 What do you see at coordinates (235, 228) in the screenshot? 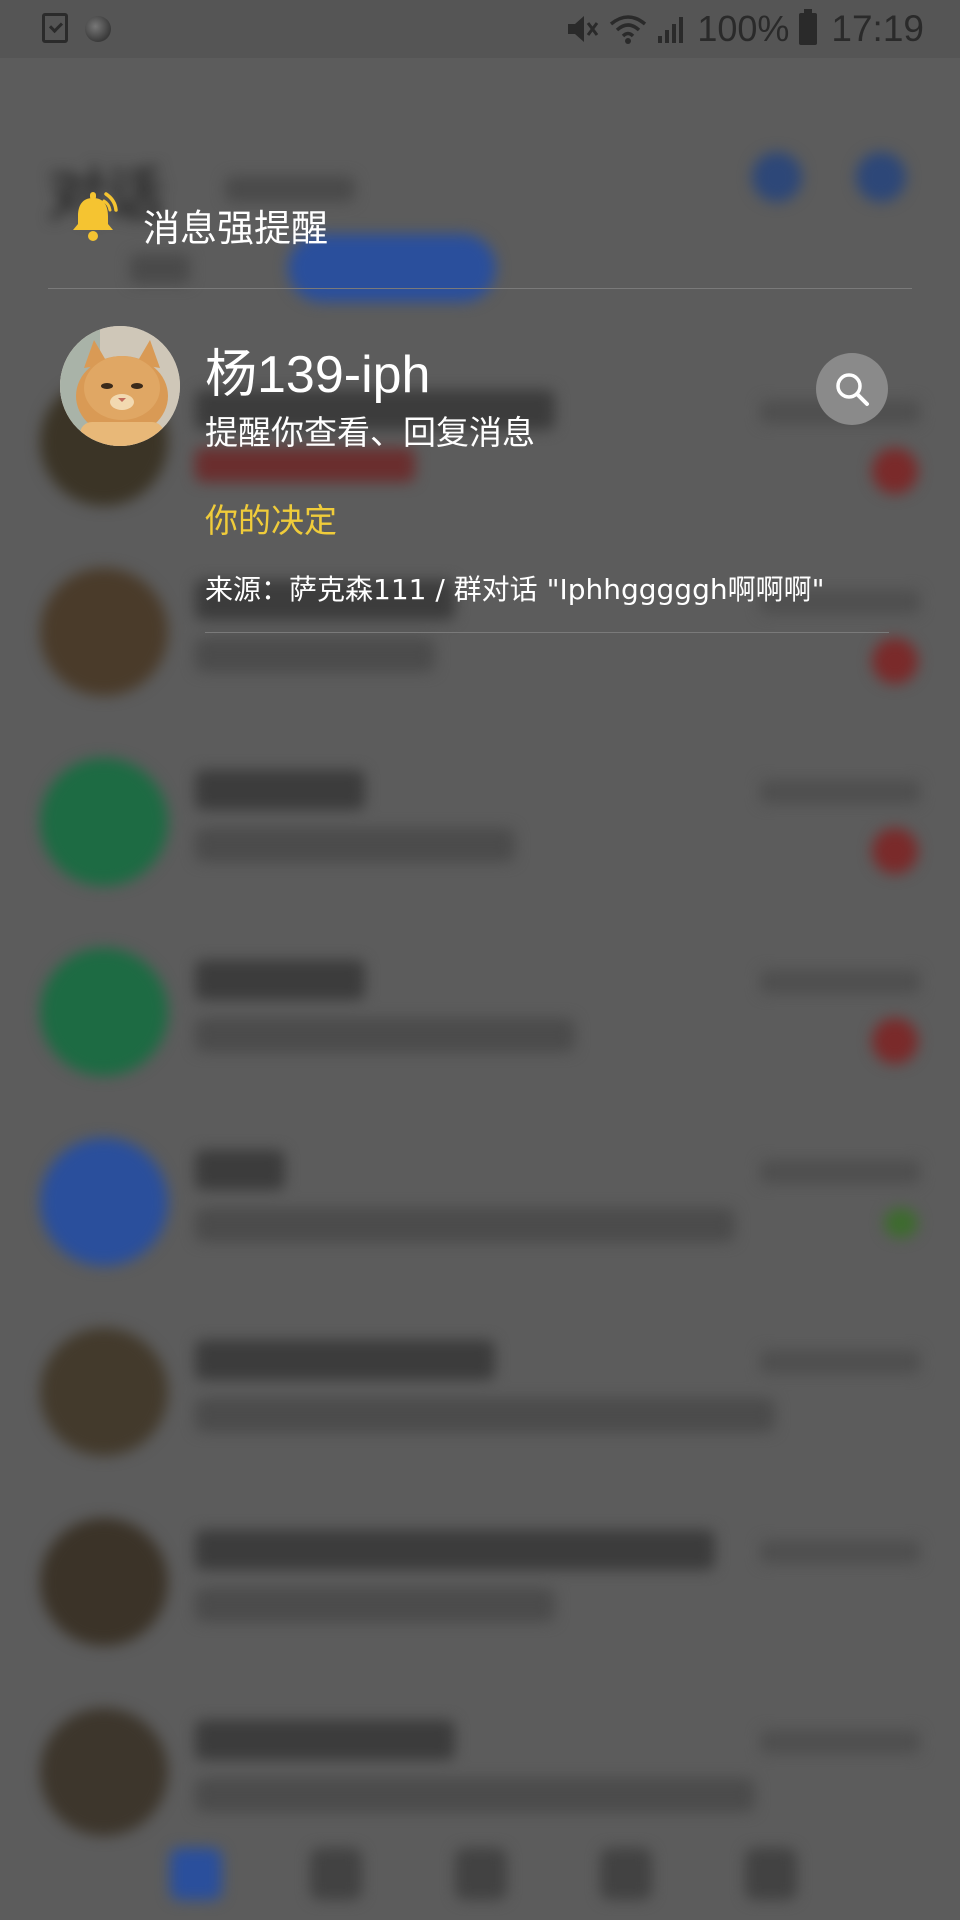
I see `overlay-title: 消息强提醒` at bounding box center [235, 228].